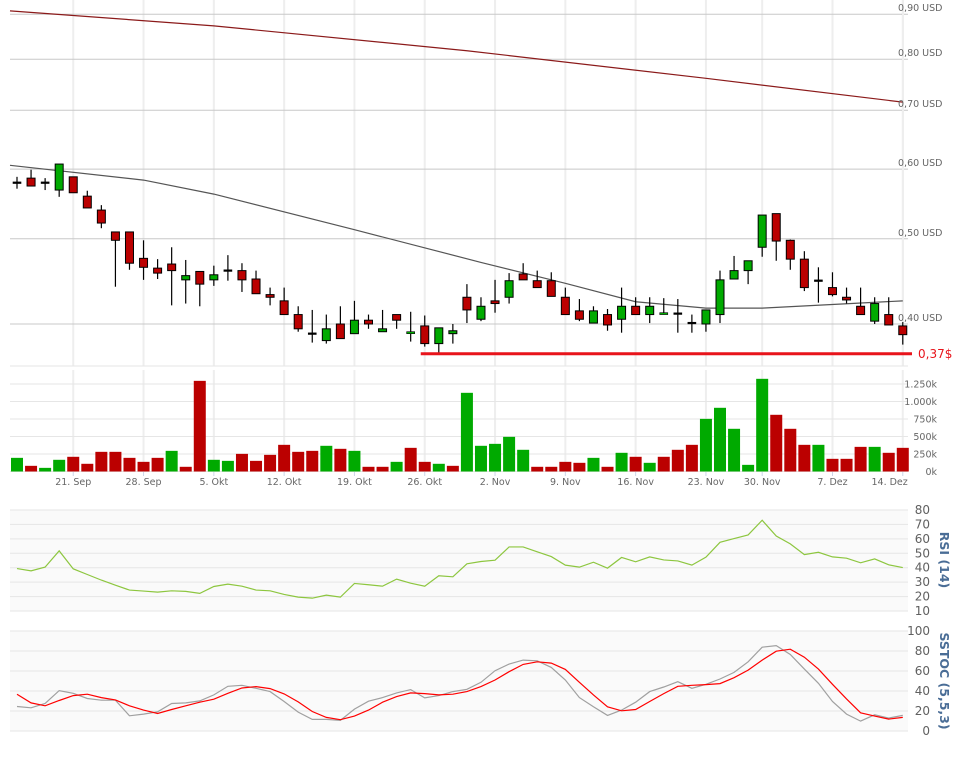  Describe the element at coordinates (460, 425) in the screenshot. I see `volume-series` at that location.